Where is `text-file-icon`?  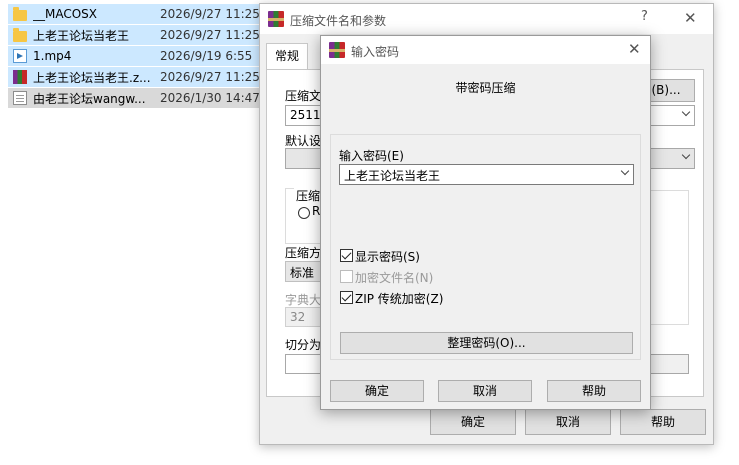
text-file-icon is located at coordinates (20, 98).